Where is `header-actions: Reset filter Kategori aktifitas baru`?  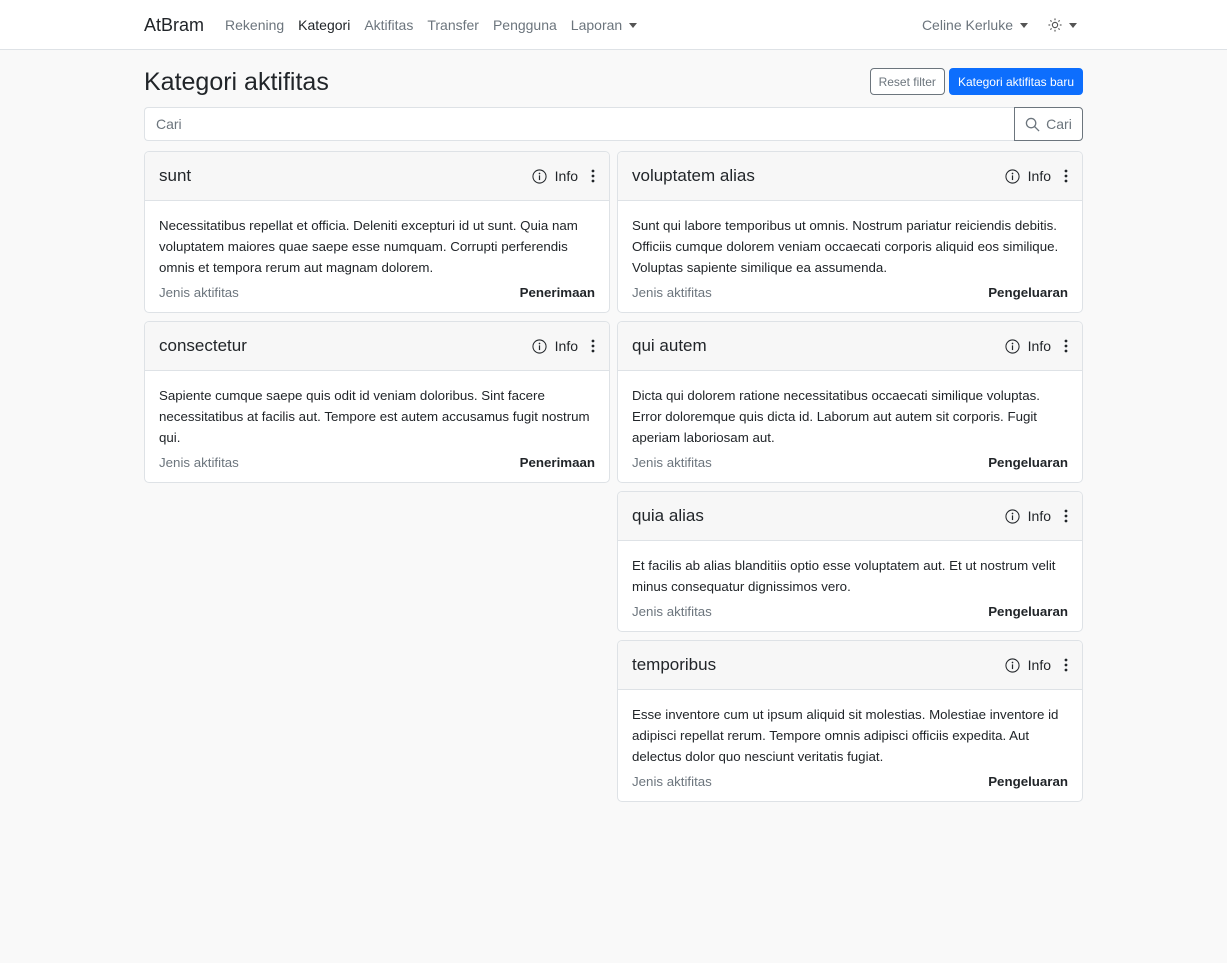
header-actions: Reset filter Kategori aktifitas baru is located at coordinates (976, 81).